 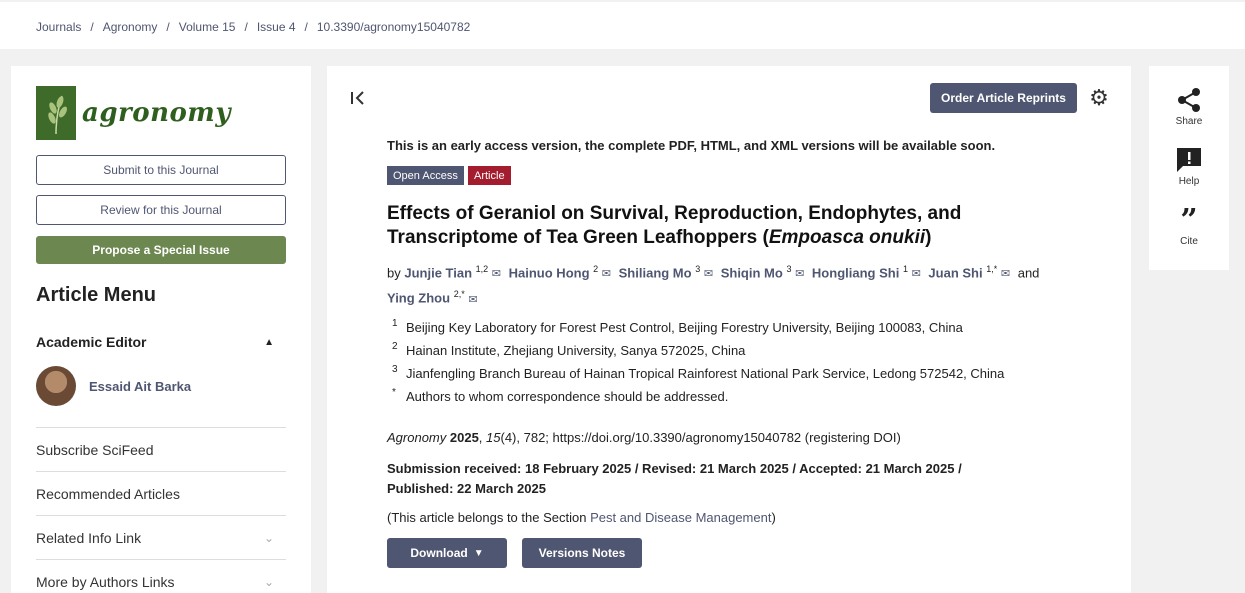 I want to click on submit-to-journal-button: Submit to this Journal, so click(x=161, y=170).